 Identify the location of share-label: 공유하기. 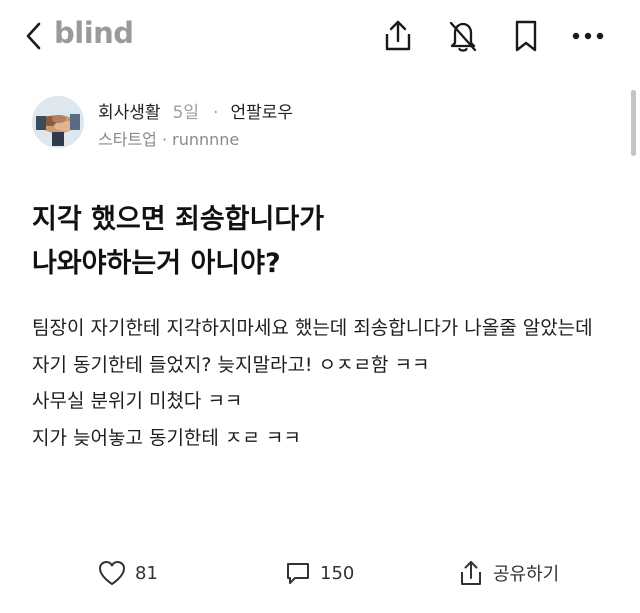
(526, 574).